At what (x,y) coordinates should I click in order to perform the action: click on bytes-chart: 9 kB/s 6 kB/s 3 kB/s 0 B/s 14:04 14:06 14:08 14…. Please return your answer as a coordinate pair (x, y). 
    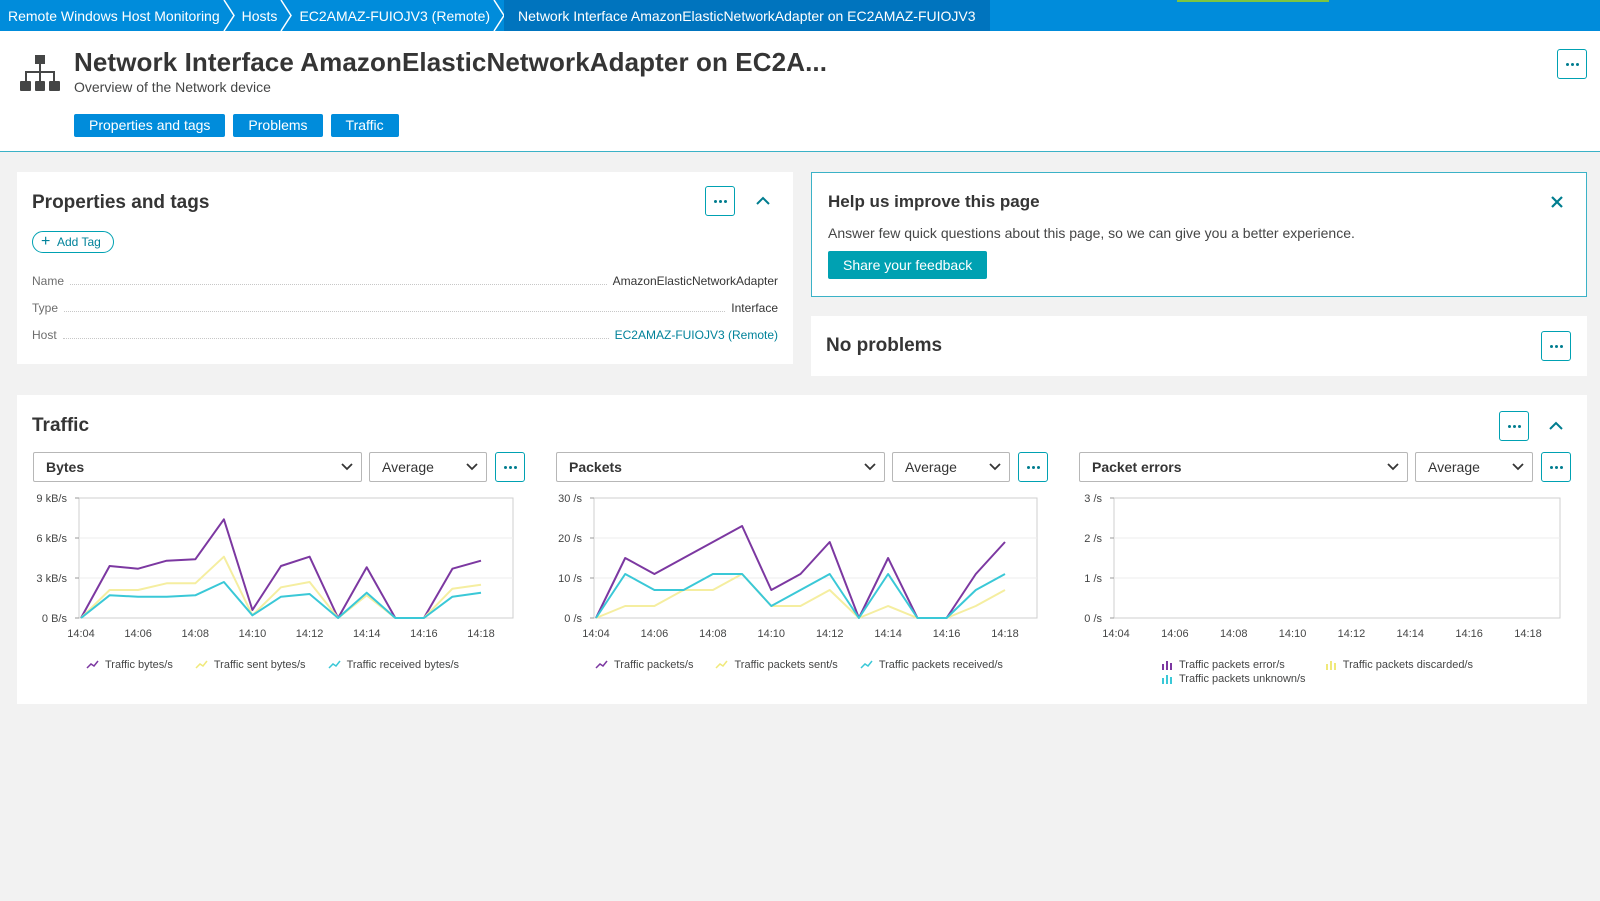
    Looking at the image, I should click on (275, 566).